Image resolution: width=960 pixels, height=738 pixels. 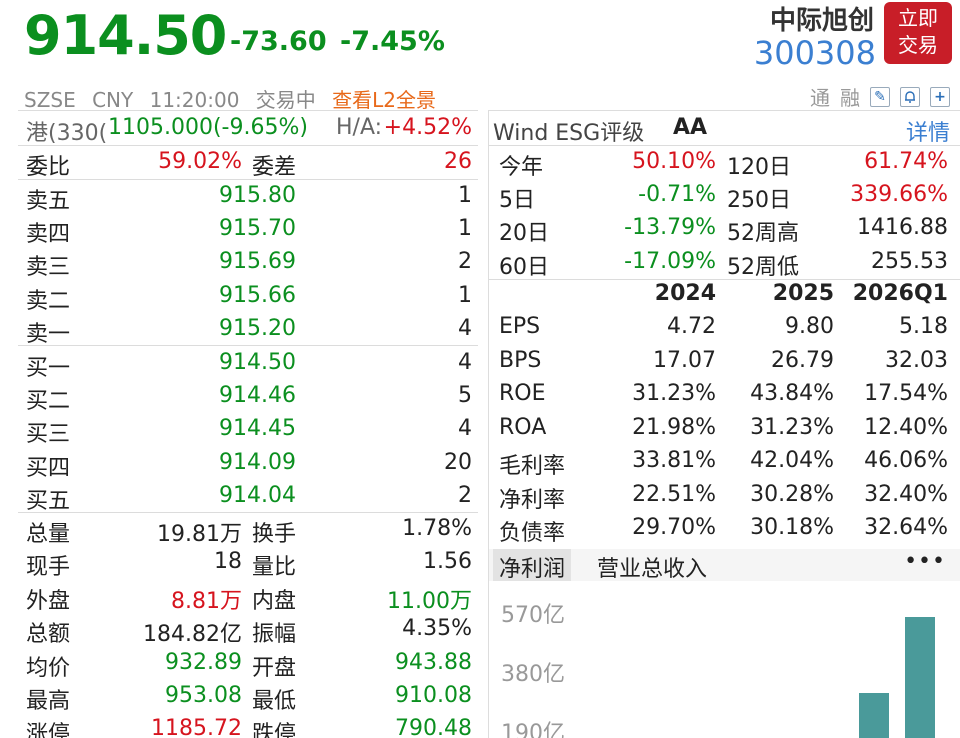 What do you see at coordinates (803, 293) in the screenshot?
I see `fin-year-header: 2025` at bounding box center [803, 293].